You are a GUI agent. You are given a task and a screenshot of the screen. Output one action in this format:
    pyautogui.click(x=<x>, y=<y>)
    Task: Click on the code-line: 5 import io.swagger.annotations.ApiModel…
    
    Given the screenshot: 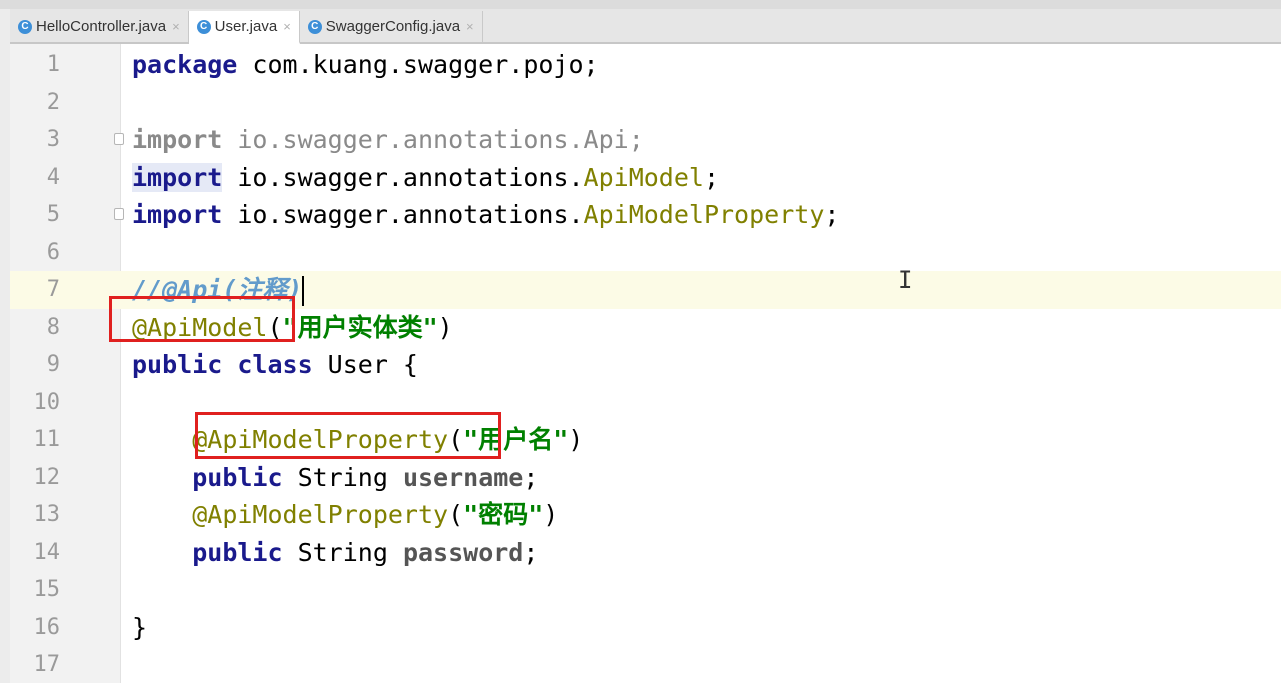 What is the action you would take?
    pyautogui.click(x=645, y=215)
    